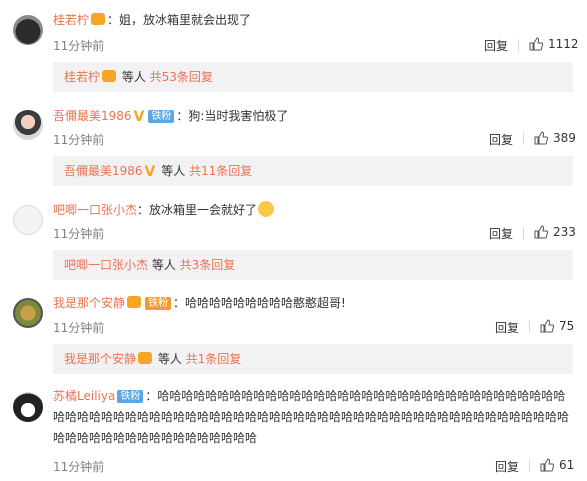 Image resolution: width=587 pixels, height=481 pixels. What do you see at coordinates (313, 265) in the screenshot?
I see `sub-replies-bar: 吧唧一口张小杰 等人 共3条回复` at bounding box center [313, 265].